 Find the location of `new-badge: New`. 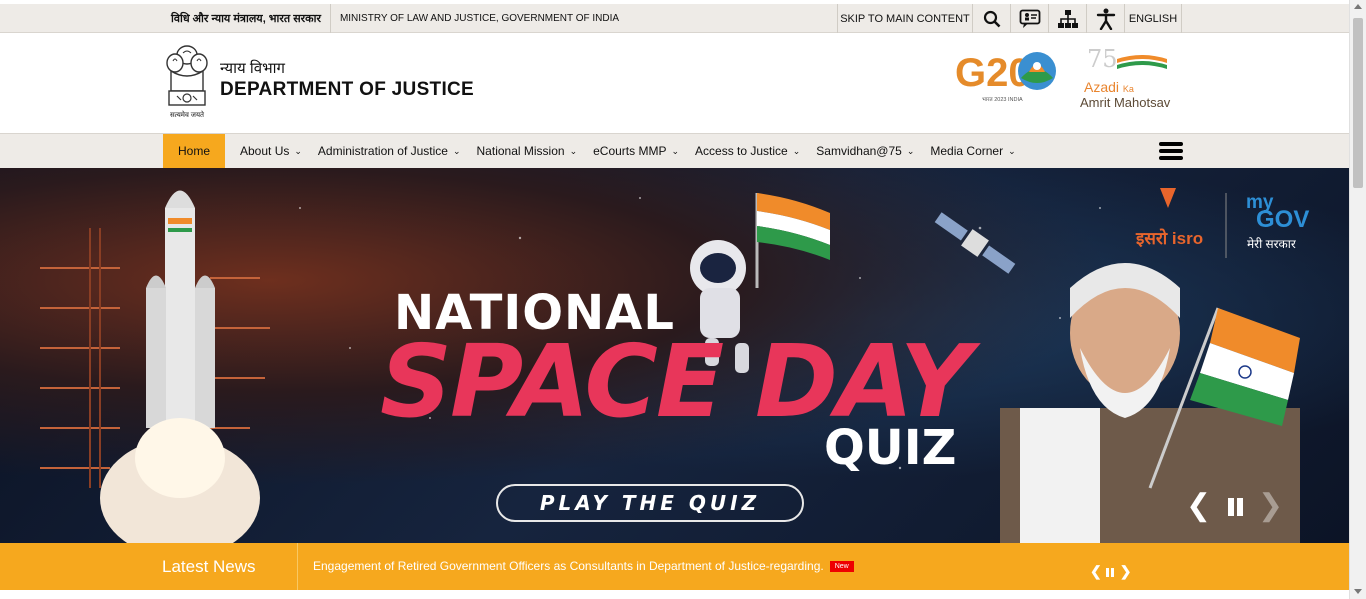

new-badge: New is located at coordinates (841, 567).